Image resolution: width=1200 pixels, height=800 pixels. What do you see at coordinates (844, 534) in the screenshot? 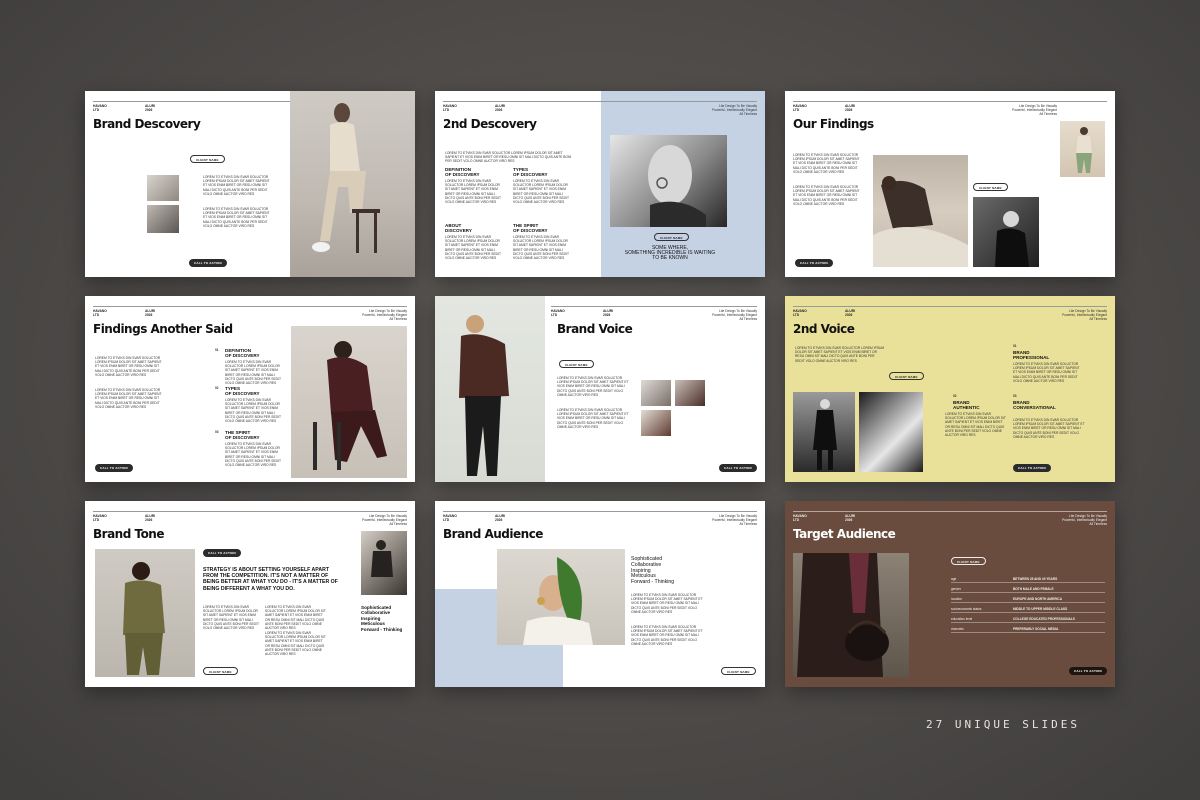
I see `slide-title: Target Audience` at bounding box center [844, 534].